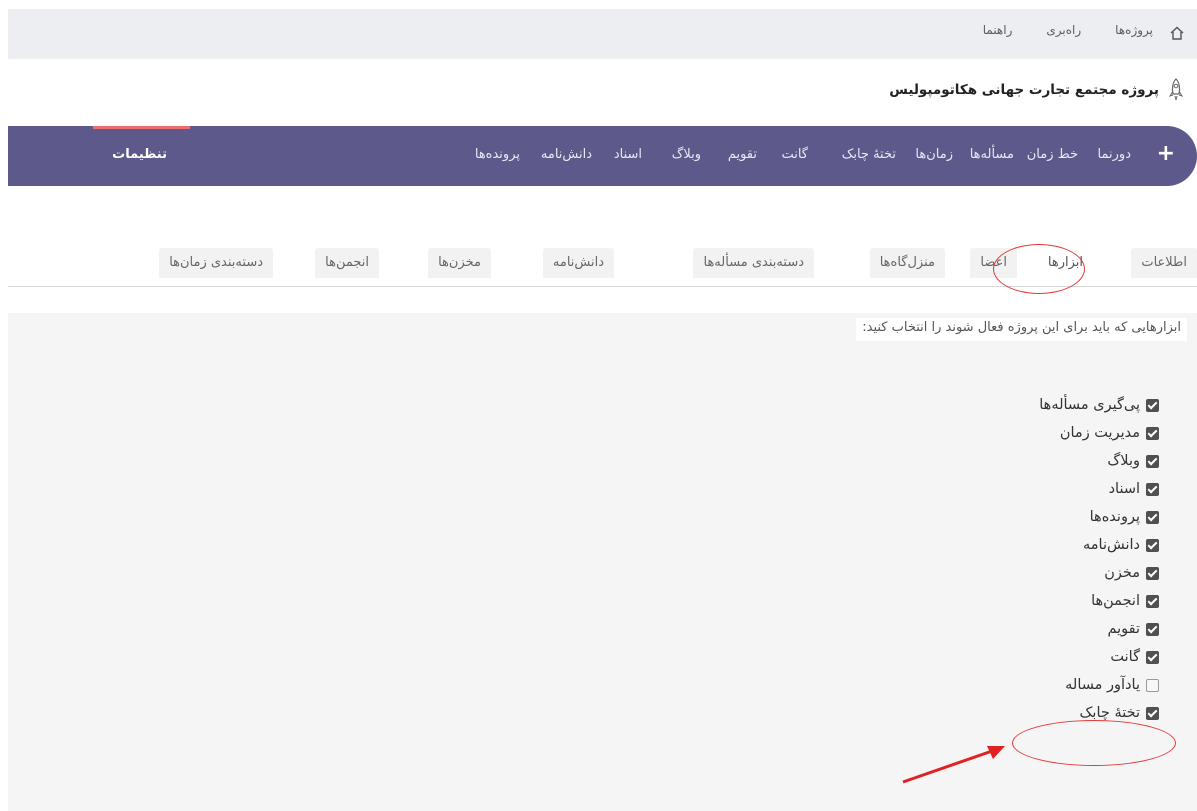 The image size is (1197, 811). What do you see at coordinates (1122, 573) in the screenshot?
I see `module-label: مخزن` at bounding box center [1122, 573].